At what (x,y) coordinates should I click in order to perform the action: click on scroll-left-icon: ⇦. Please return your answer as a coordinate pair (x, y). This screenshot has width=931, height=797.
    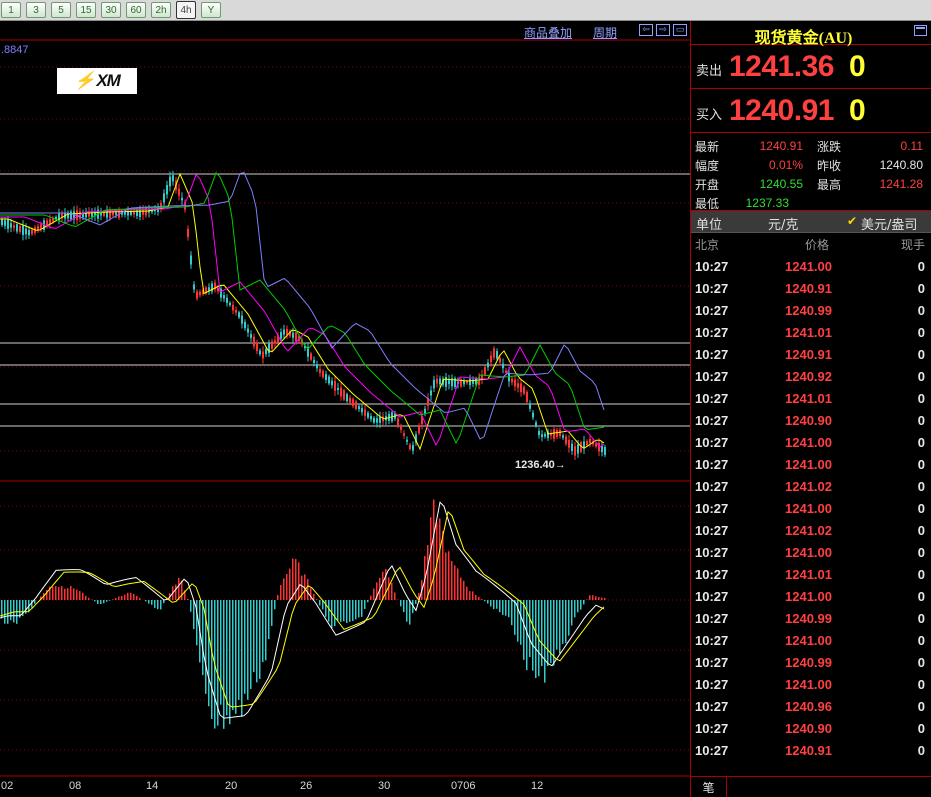
    Looking at the image, I should click on (646, 30).